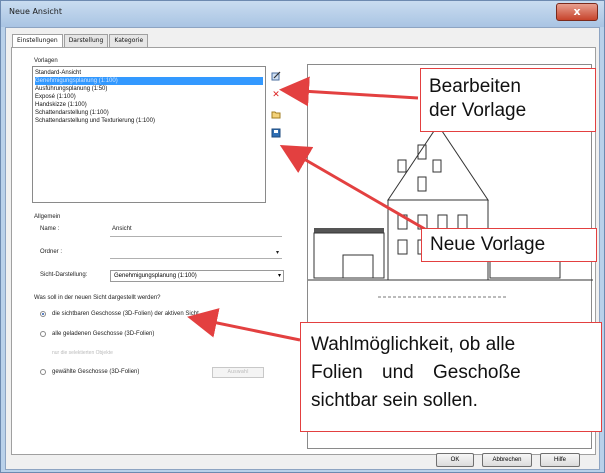 Image resolution: width=605 pixels, height=473 pixels. Describe the element at coordinates (394, 400) in the screenshot. I see `callout-line: sichtbar sein sollen.` at that location.